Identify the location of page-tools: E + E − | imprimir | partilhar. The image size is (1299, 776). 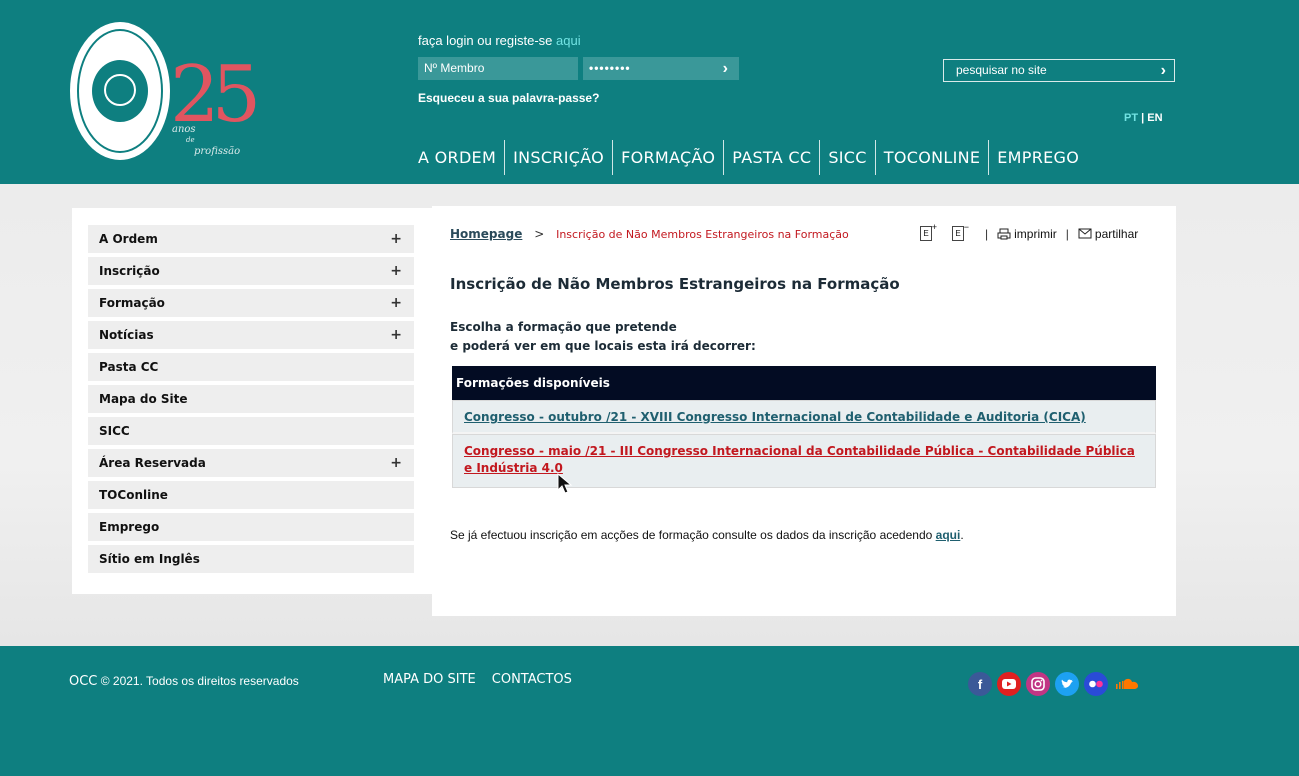
(1029, 231).